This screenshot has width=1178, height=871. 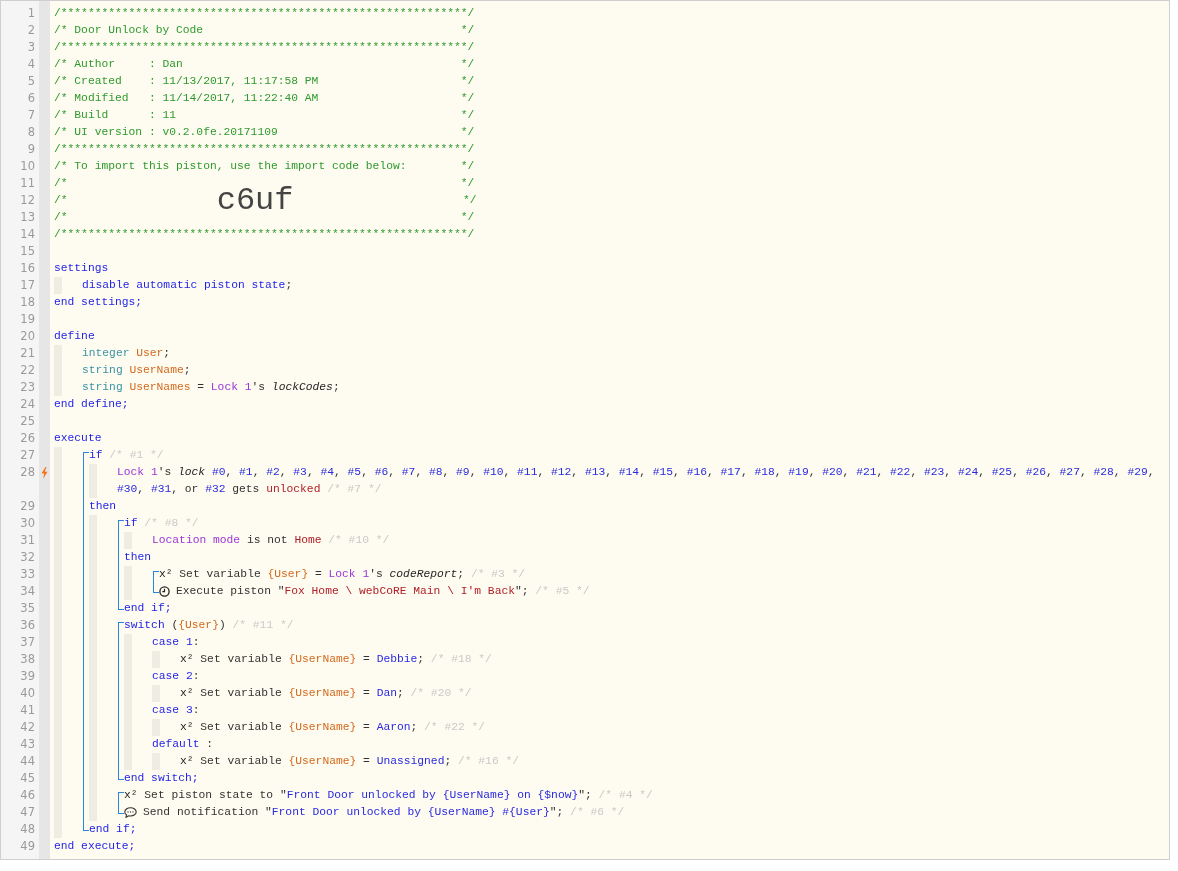 I want to click on code-line: case 1:, so click(x=176, y=642).